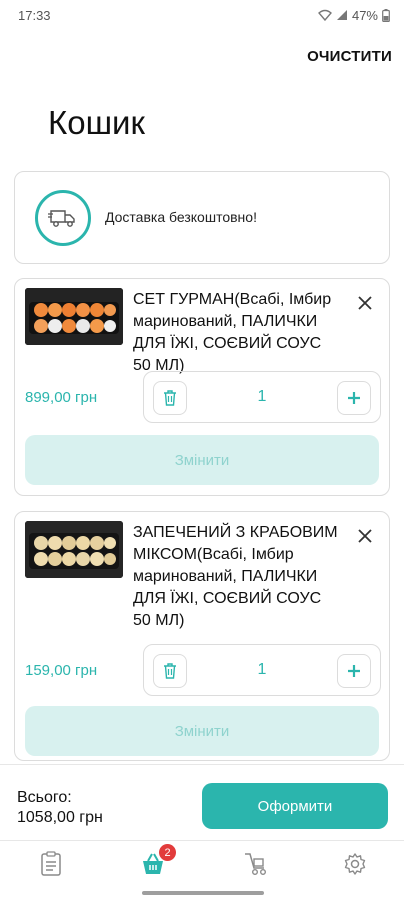 This screenshot has width=404, height=900. I want to click on status-icons: 47%, so click(353, 15).